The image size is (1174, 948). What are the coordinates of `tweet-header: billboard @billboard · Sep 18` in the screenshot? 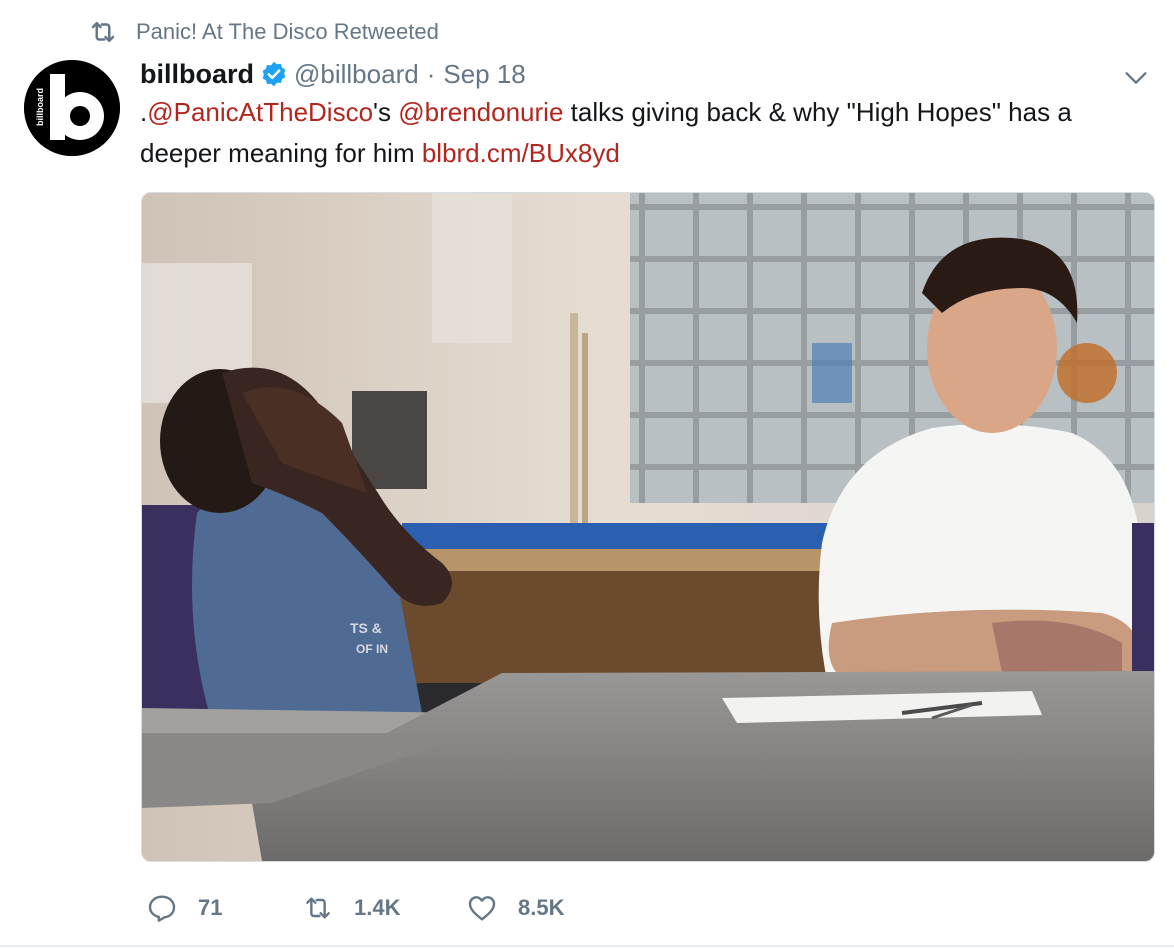 It's located at (333, 74).